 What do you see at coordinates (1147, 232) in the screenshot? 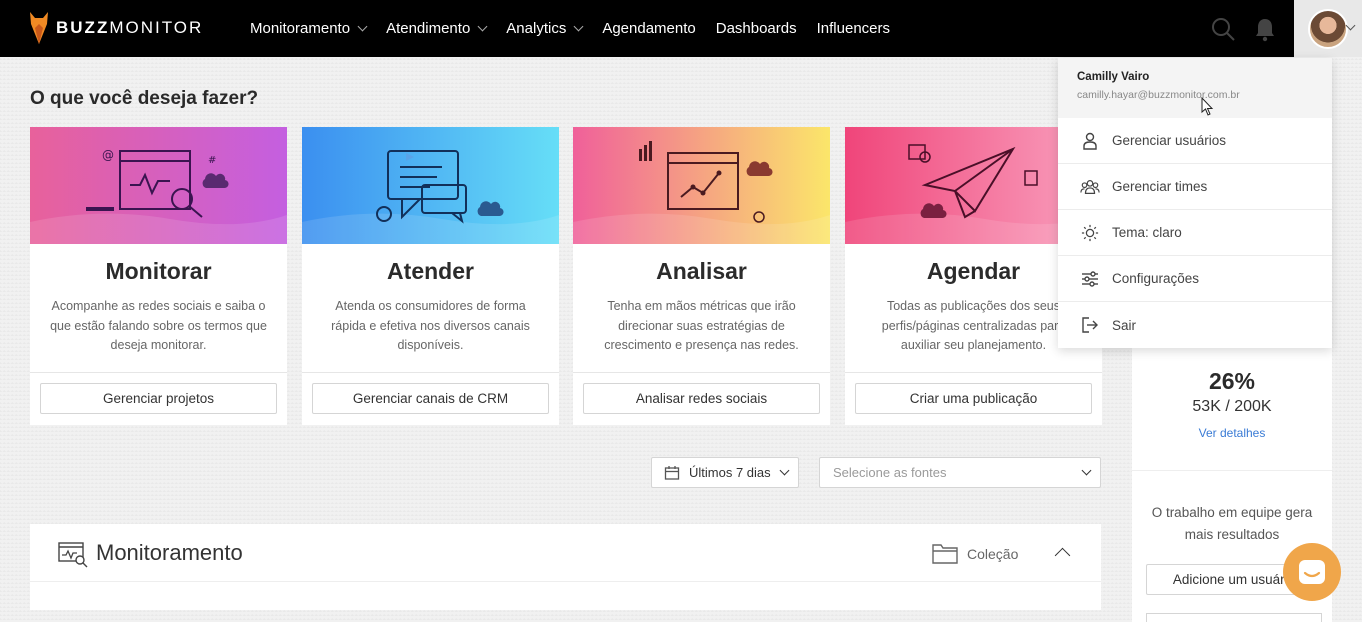
I see `menu-item-label: Tema: claro` at bounding box center [1147, 232].